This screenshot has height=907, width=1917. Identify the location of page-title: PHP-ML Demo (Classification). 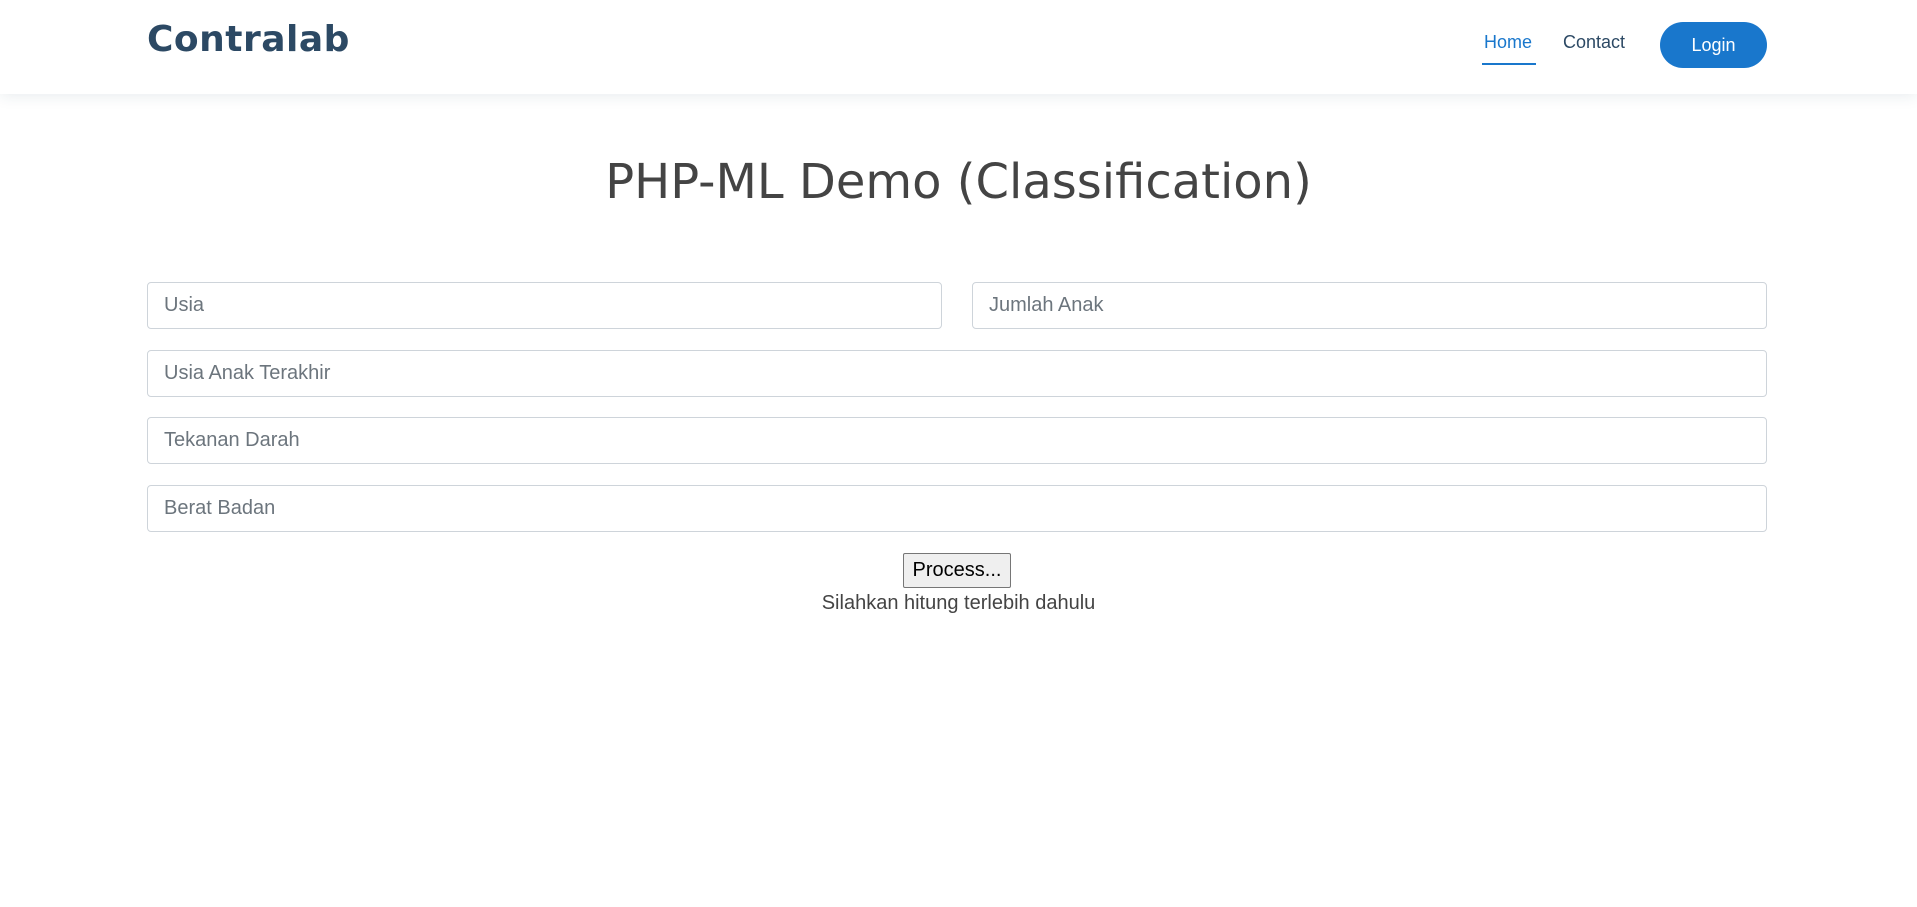
(958, 182).